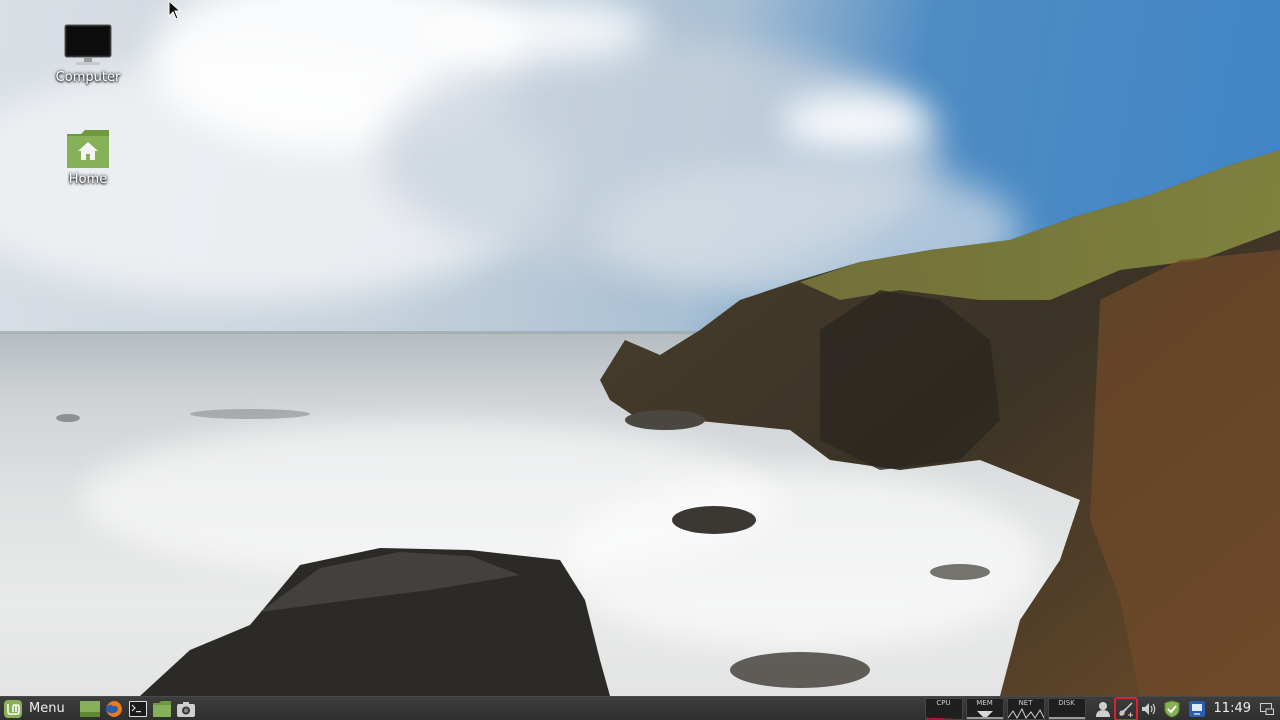 The width and height of the screenshot is (1280, 720). I want to click on panel-launchers, so click(138, 709).